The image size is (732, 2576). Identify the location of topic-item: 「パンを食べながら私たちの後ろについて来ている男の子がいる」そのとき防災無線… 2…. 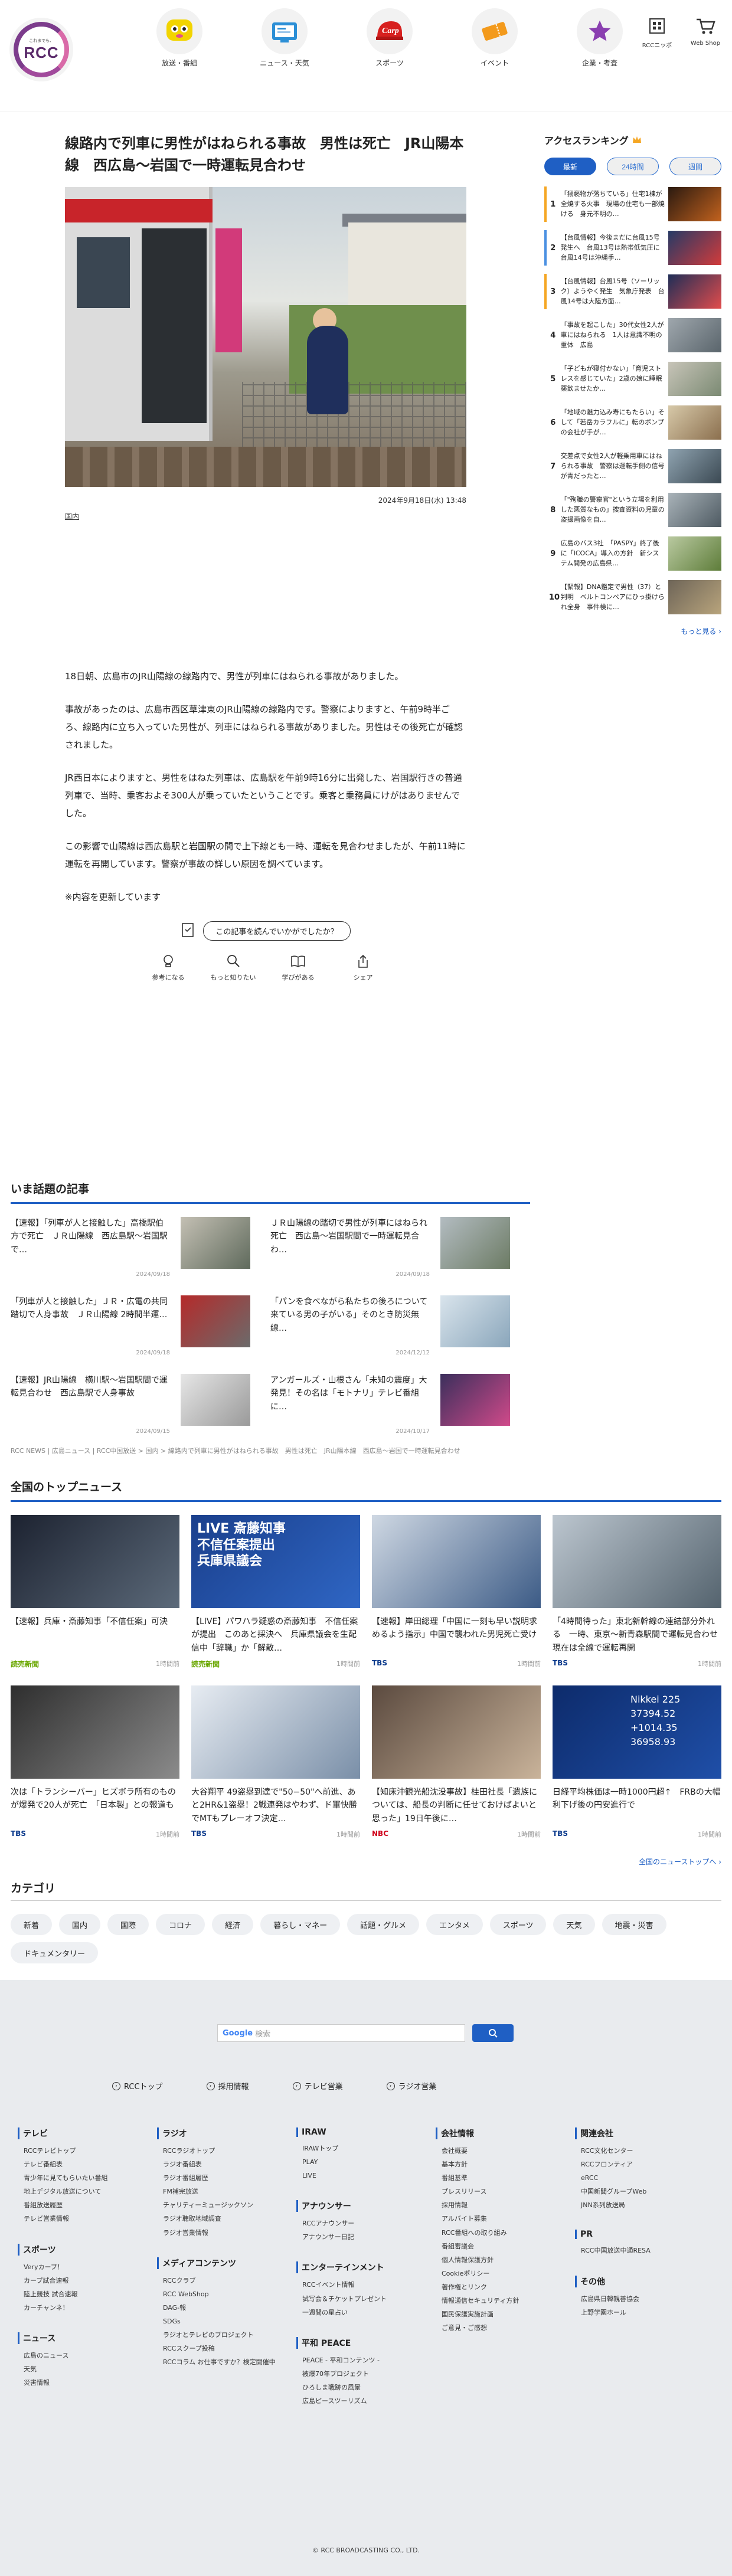
(400, 1325).